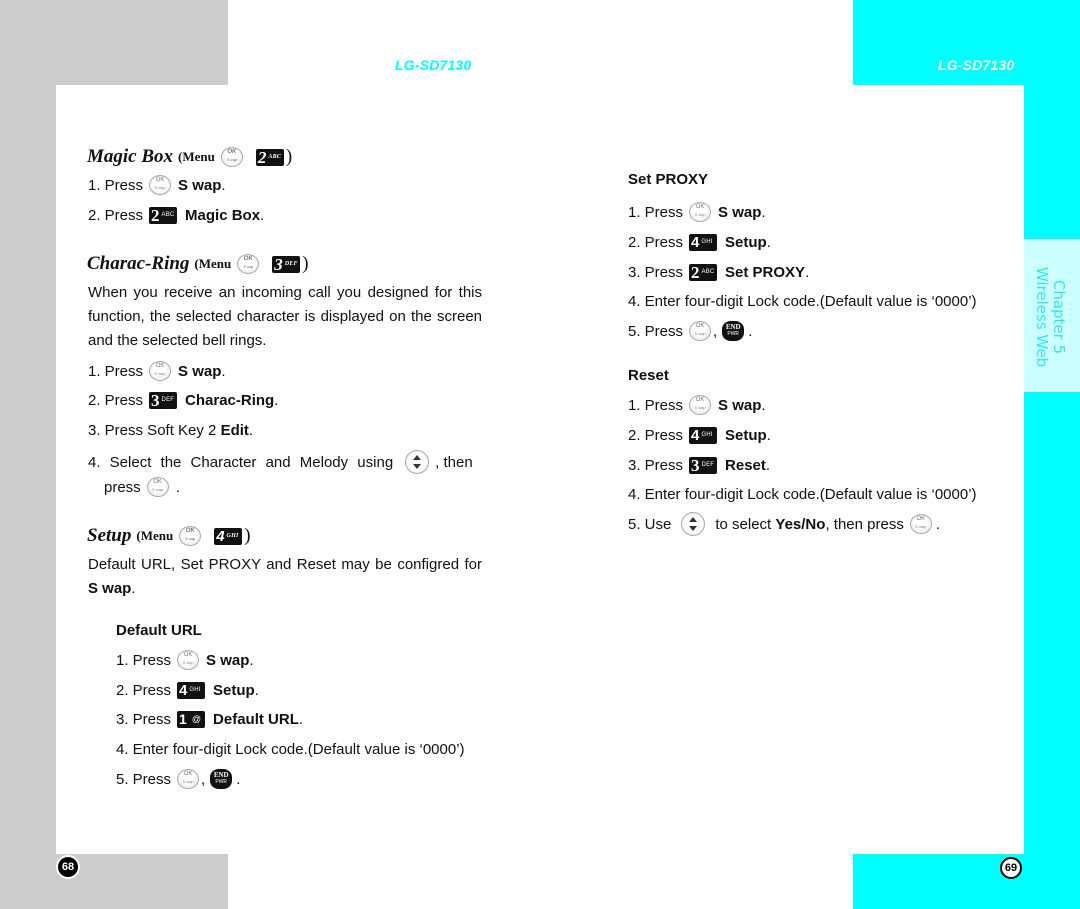 The width and height of the screenshot is (1080, 909). Describe the element at coordinates (28, 469) in the screenshot. I see `left-page-side-band` at that location.